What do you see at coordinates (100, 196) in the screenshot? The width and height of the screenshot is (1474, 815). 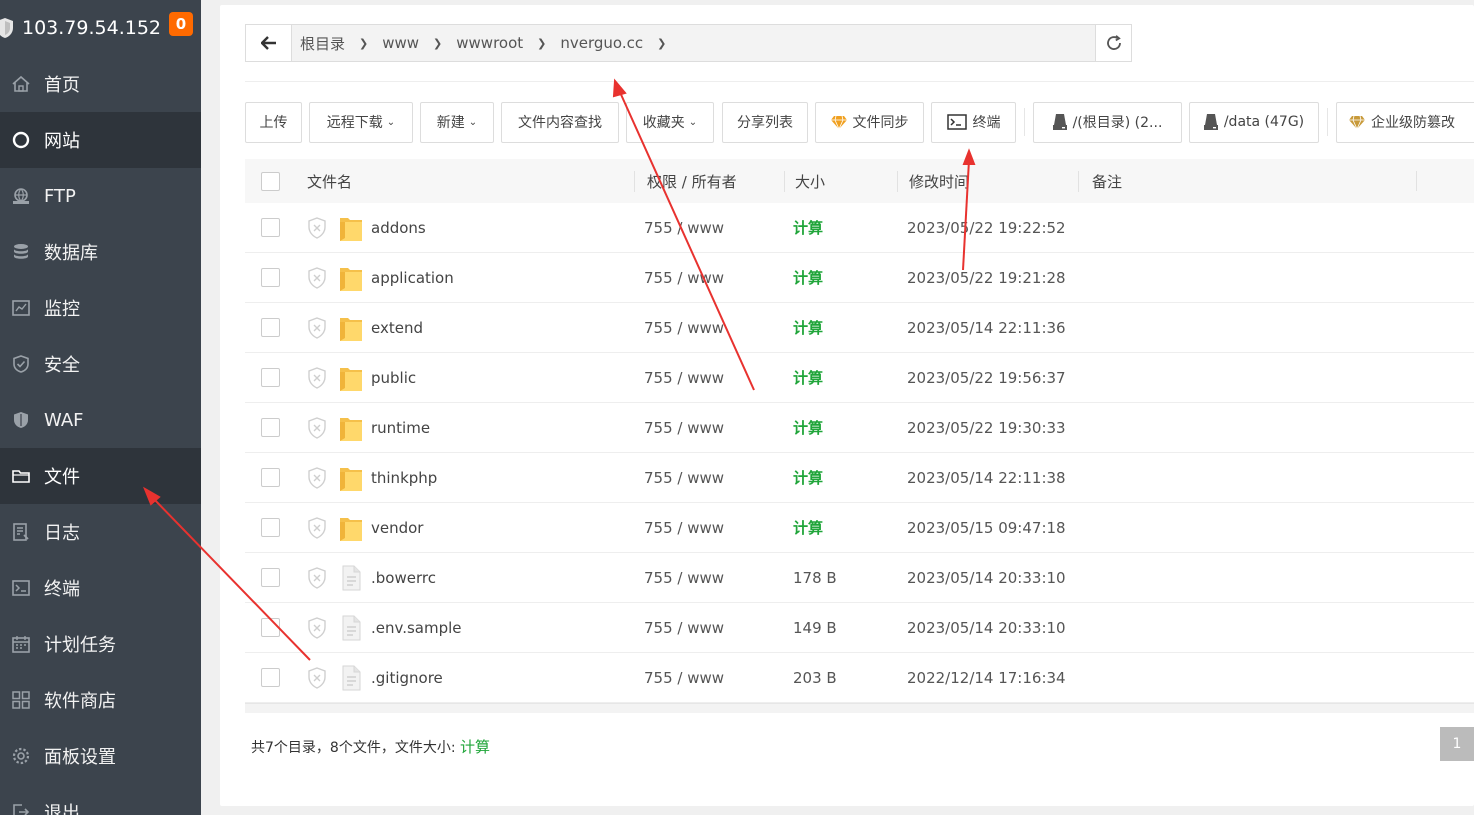 I see `sidebar-item-2: FTP` at bounding box center [100, 196].